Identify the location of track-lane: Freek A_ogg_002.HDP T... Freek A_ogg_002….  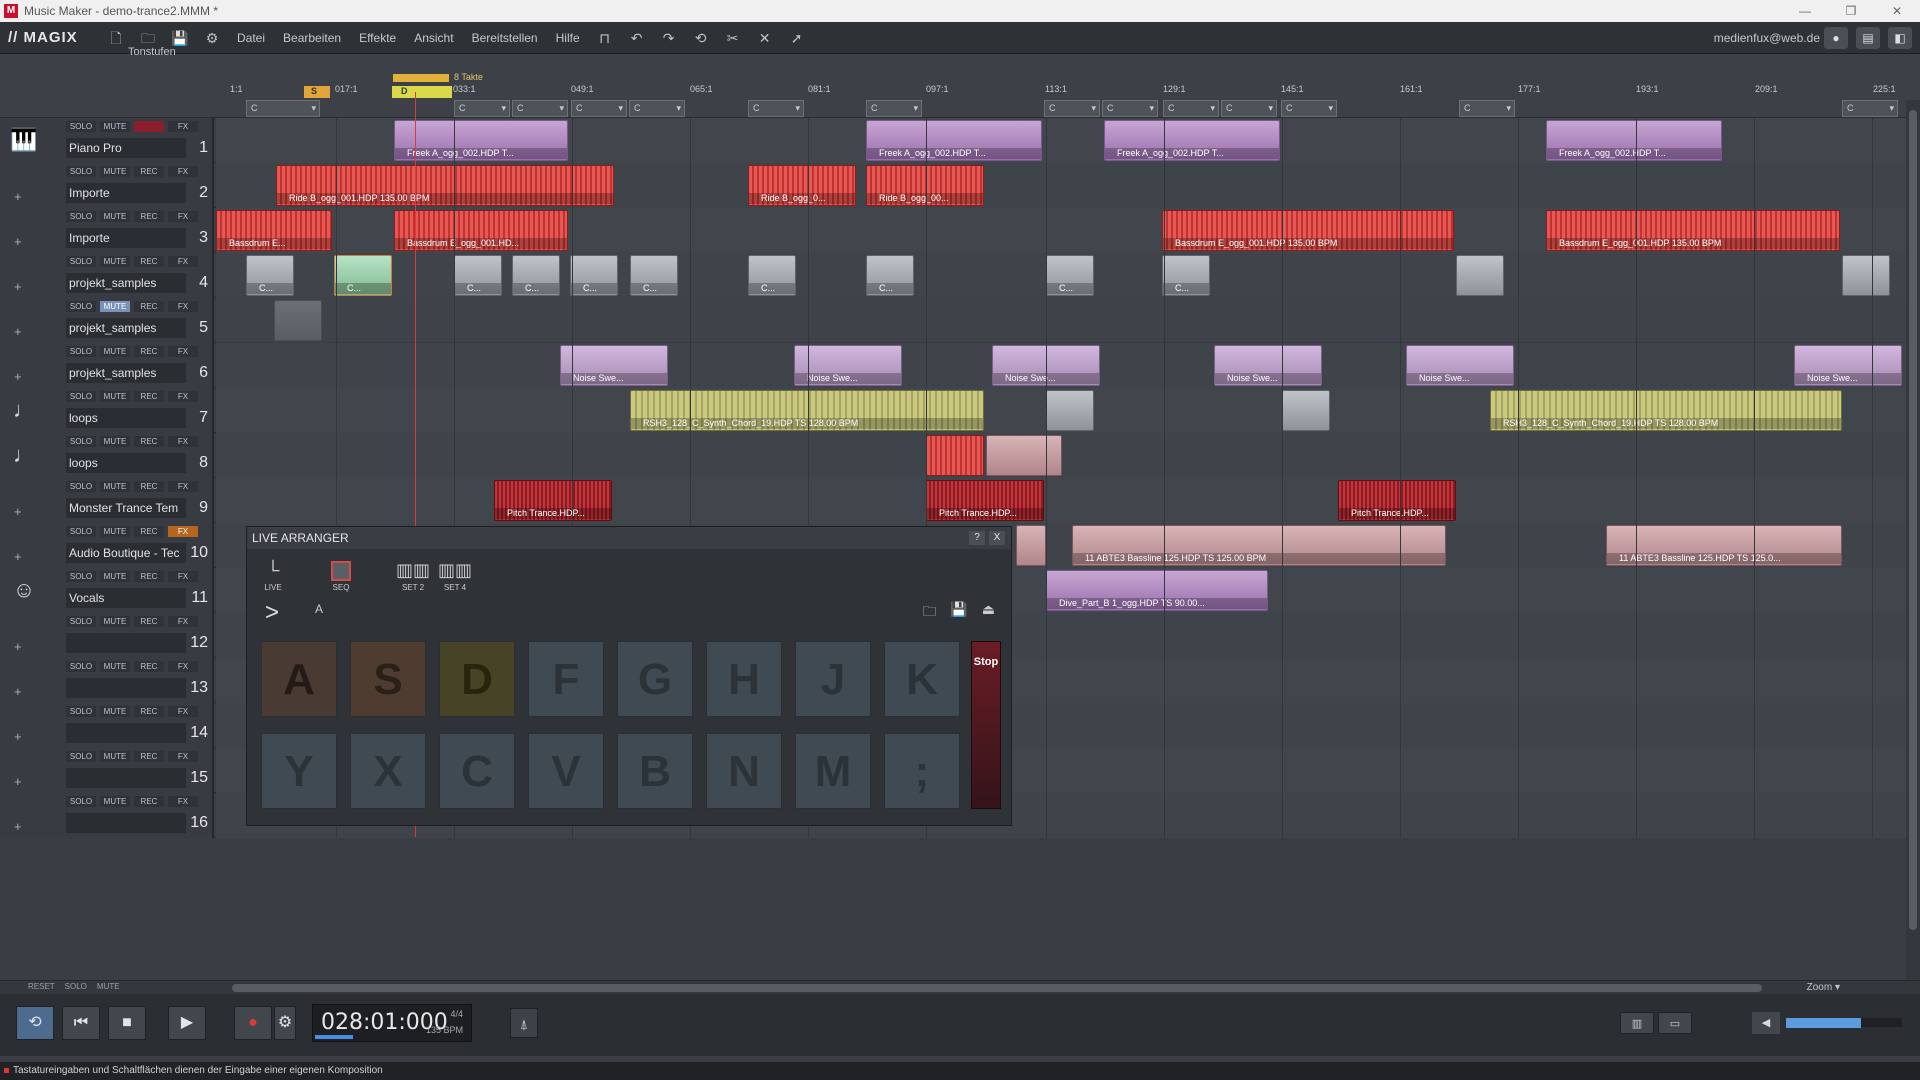
(1061, 140).